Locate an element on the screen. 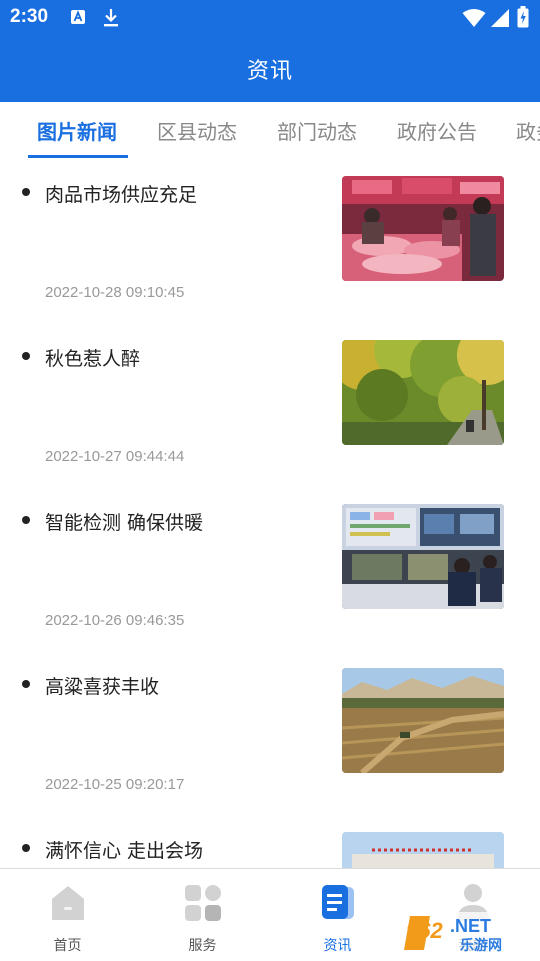 This screenshot has height=961, width=540. tab-department-news: 部门动态 is located at coordinates (317, 130).